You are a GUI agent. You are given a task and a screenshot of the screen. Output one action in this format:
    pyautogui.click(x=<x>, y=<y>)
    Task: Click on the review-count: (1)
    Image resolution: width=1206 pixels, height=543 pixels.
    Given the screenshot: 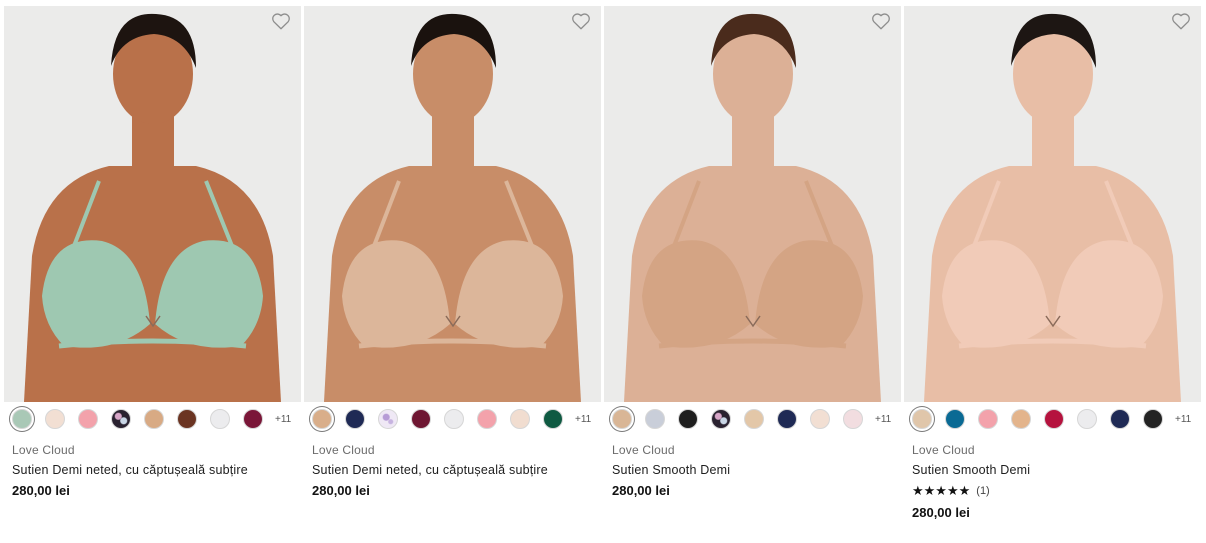 What is the action you would take?
    pyautogui.click(x=983, y=491)
    